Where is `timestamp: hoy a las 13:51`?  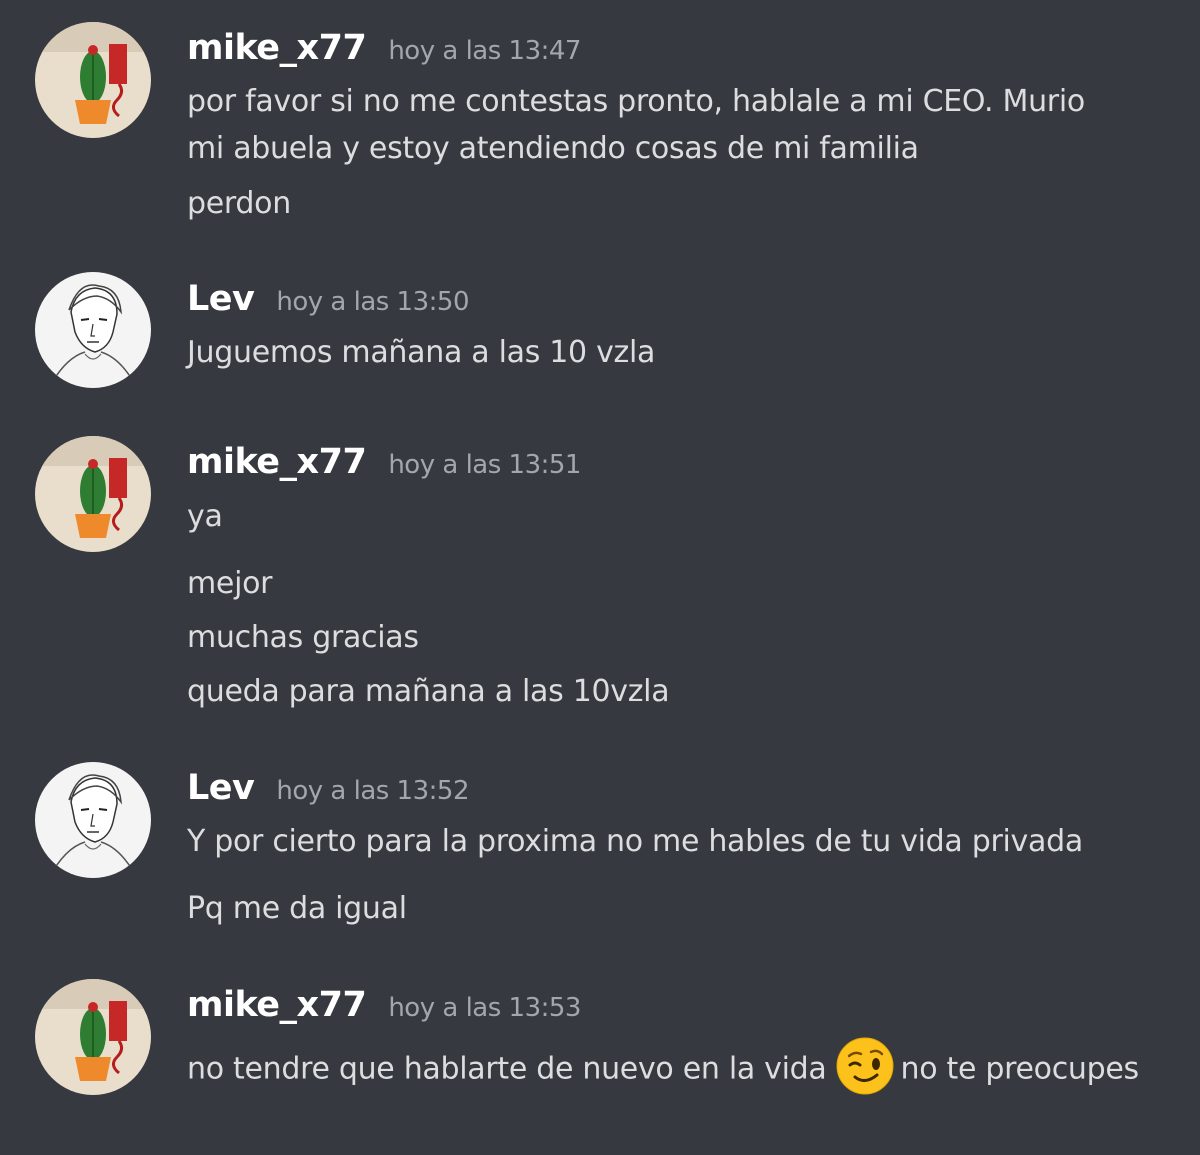
timestamp: hoy a las 13:51 is located at coordinates (484, 465).